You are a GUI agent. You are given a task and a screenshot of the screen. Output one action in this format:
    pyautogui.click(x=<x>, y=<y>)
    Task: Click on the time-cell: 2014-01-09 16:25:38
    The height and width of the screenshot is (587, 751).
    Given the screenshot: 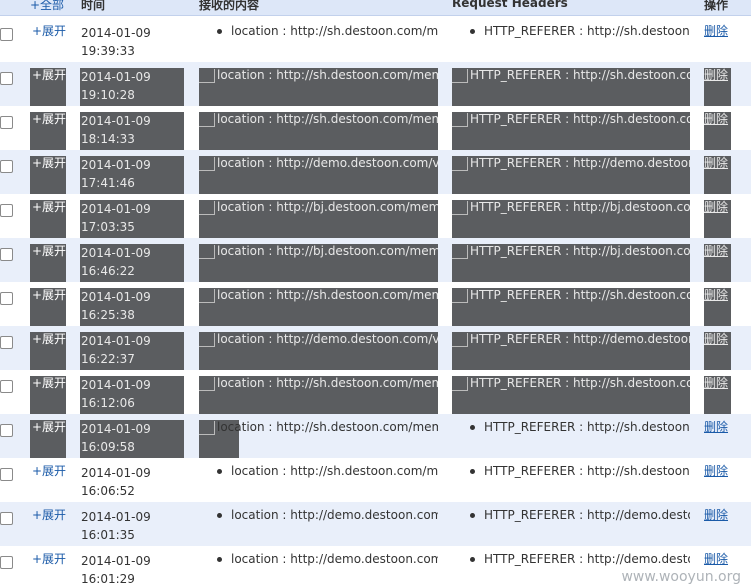 What is the action you would take?
    pyautogui.click(x=132, y=307)
    